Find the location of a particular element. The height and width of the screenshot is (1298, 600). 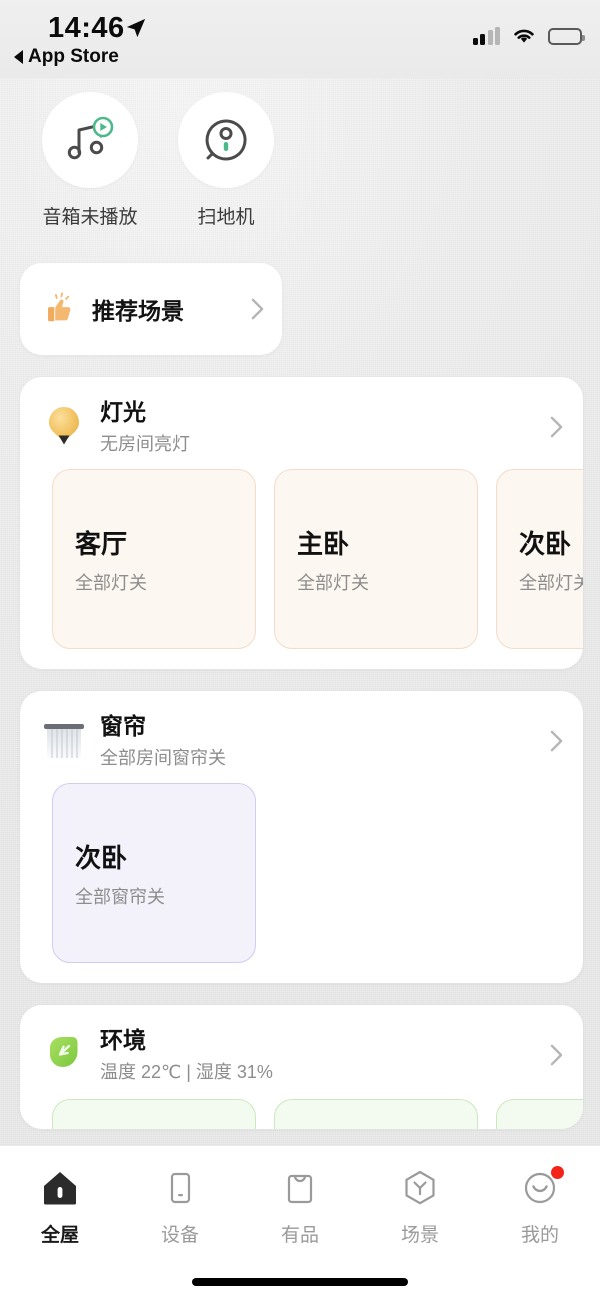

quick-tile-speaker: 音箱未播放 is located at coordinates (90, 160).